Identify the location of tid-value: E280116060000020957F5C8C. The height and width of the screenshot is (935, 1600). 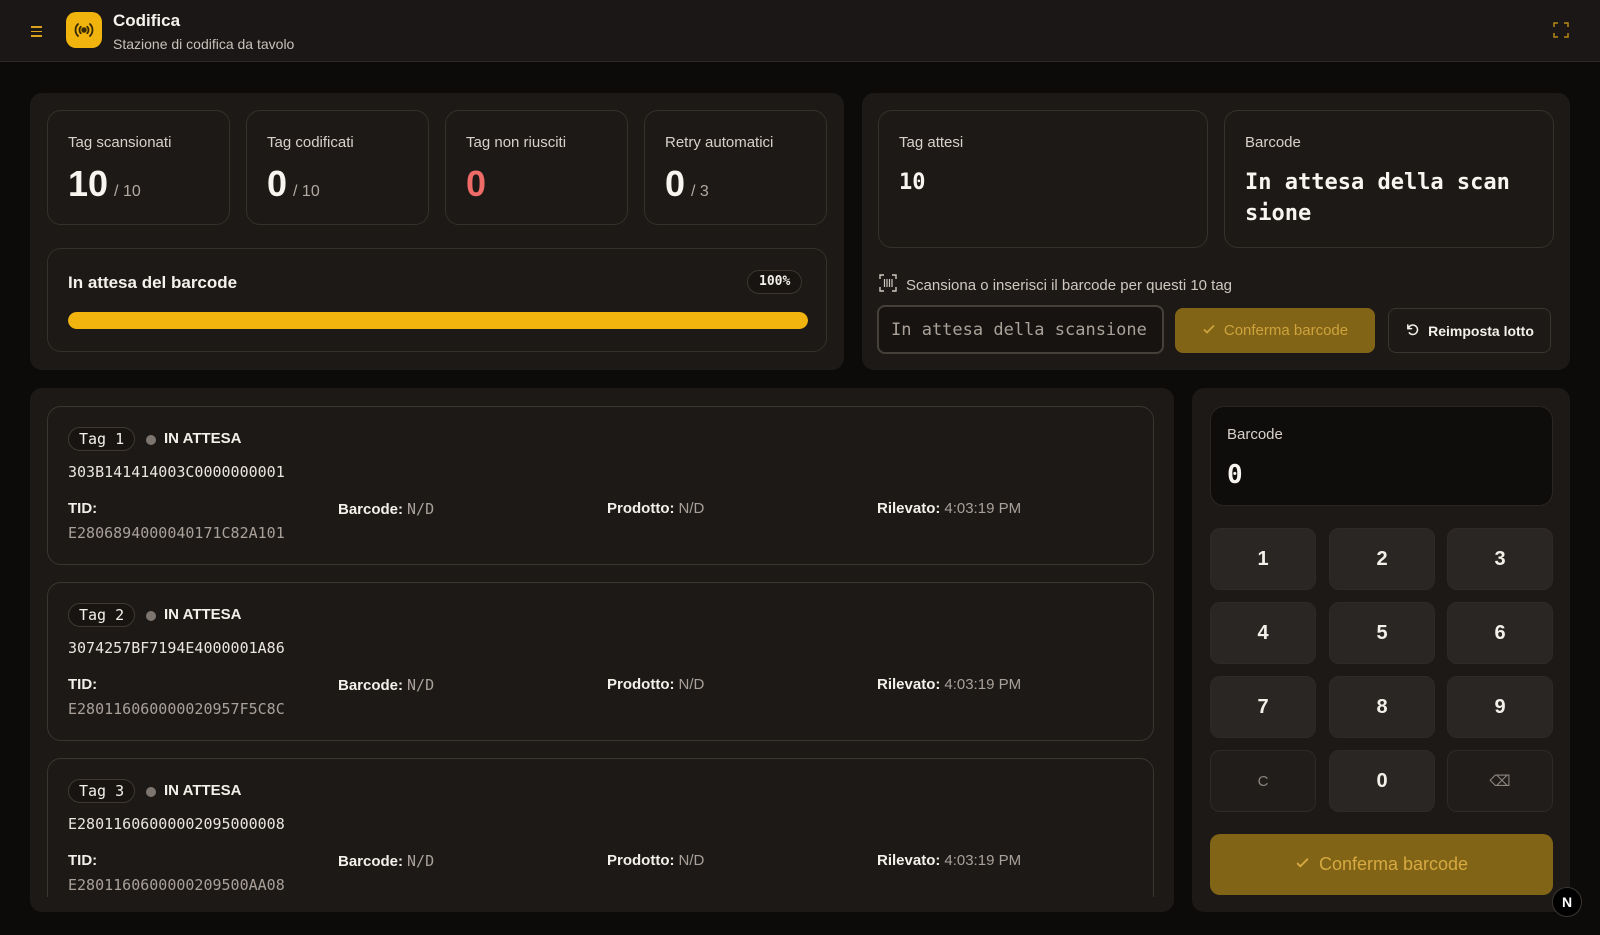
(176, 709).